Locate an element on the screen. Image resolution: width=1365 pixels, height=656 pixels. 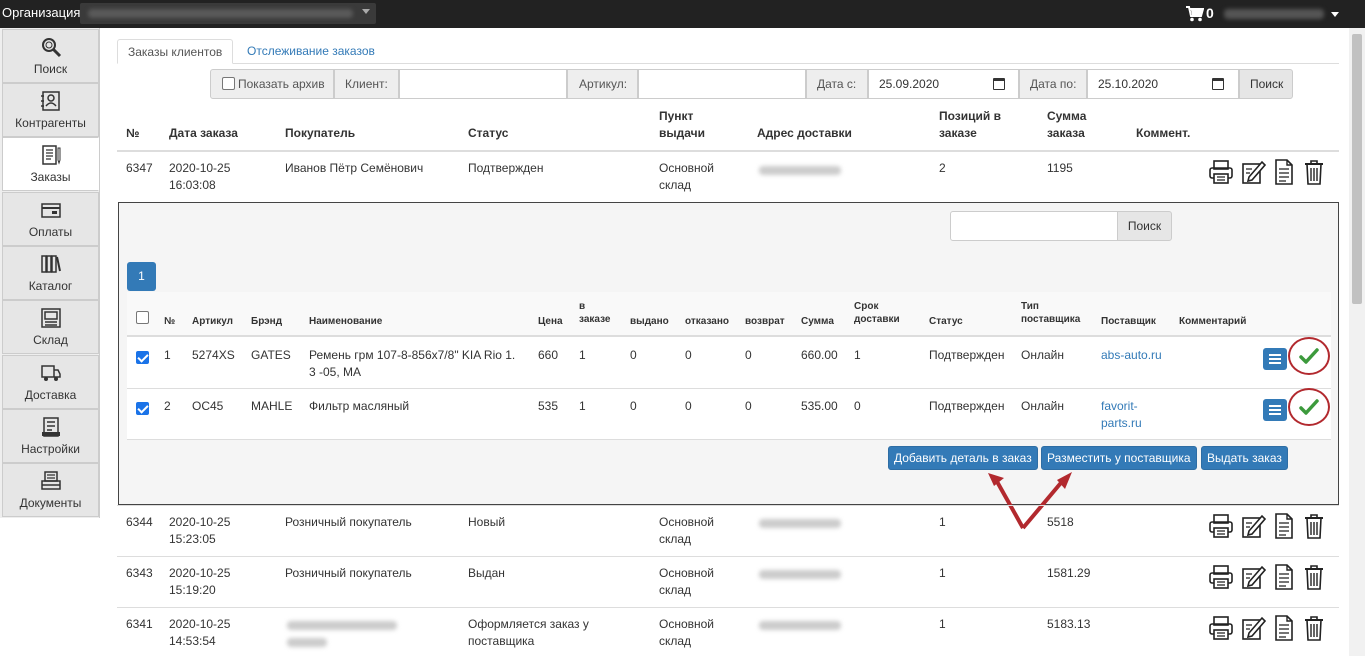
detail-supplier-link: abs-auto.ru is located at coordinates (1131, 355).